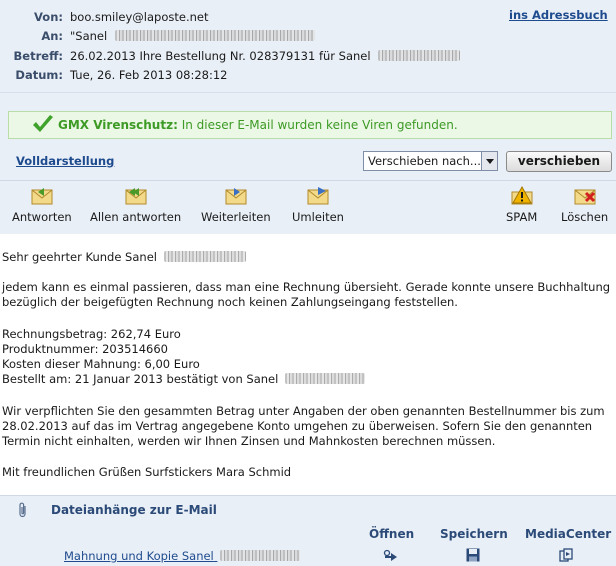  I want to click on attachments-title: Dateianhänge zur E-Mail, so click(134, 510).